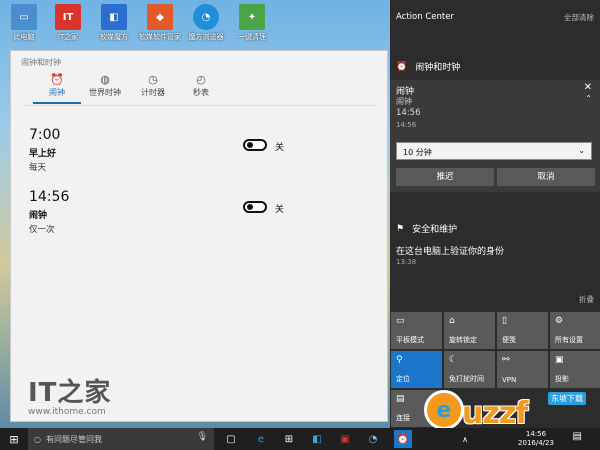  Describe the element at coordinates (445, 177) in the screenshot. I see `snooze-button: 推迟` at that location.